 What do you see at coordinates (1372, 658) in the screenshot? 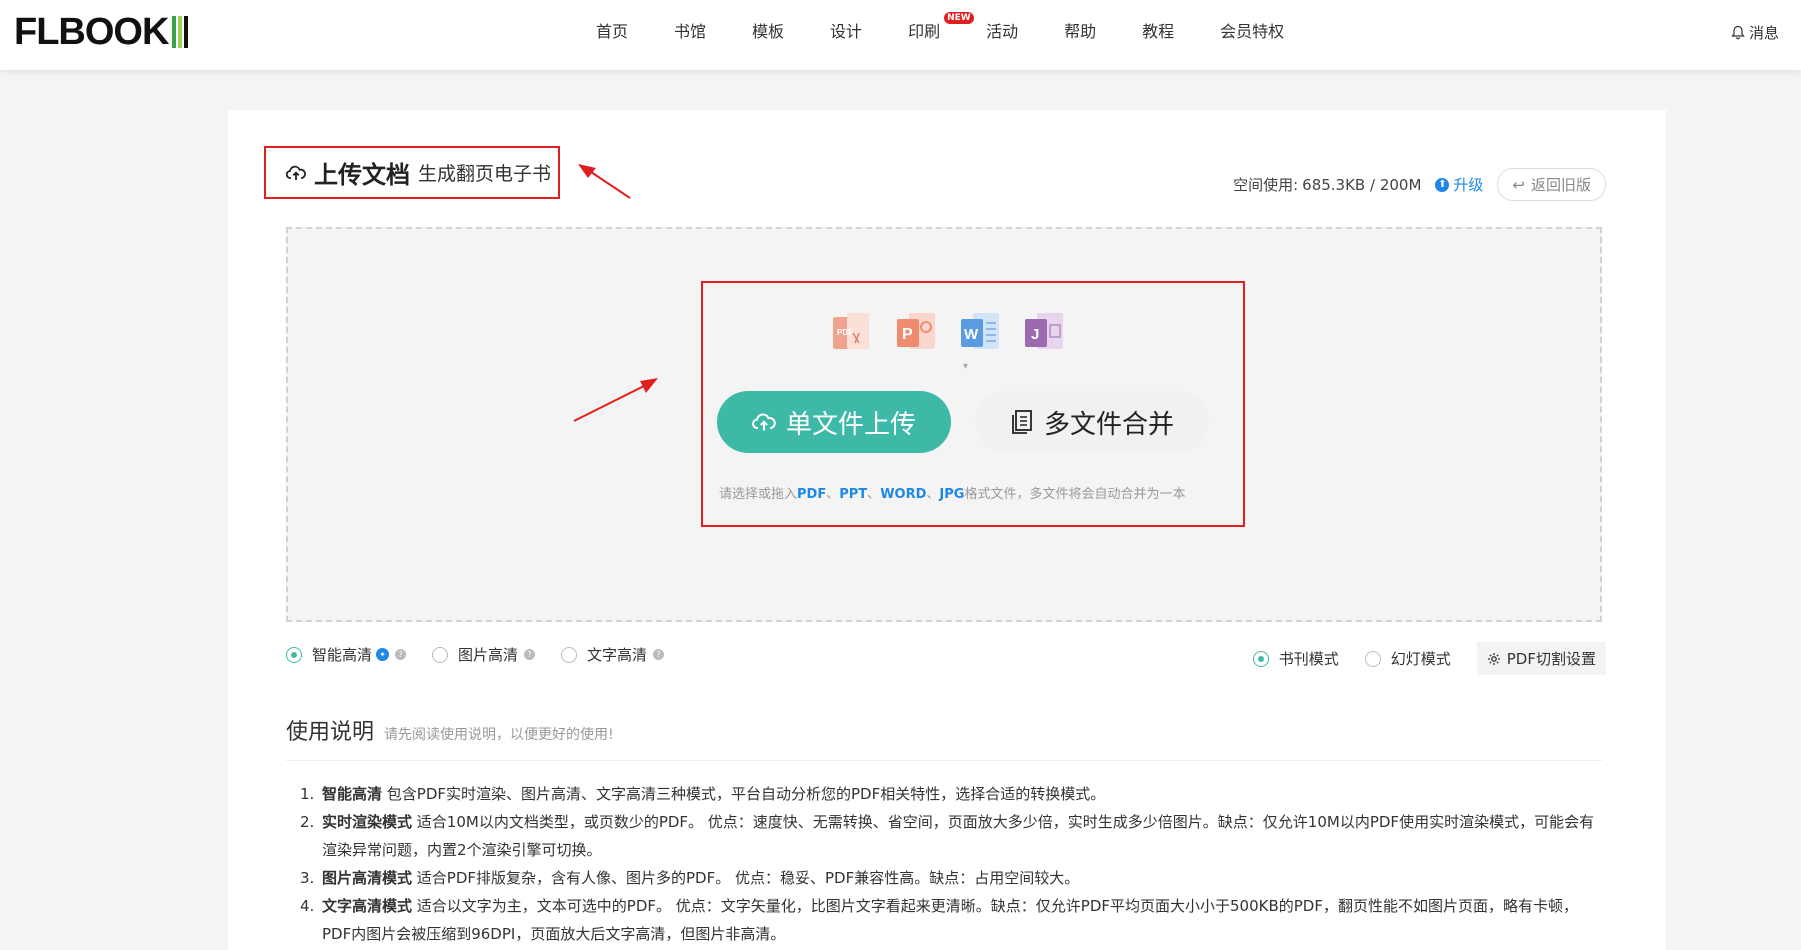
I see `radio-slide-mode` at bounding box center [1372, 658].